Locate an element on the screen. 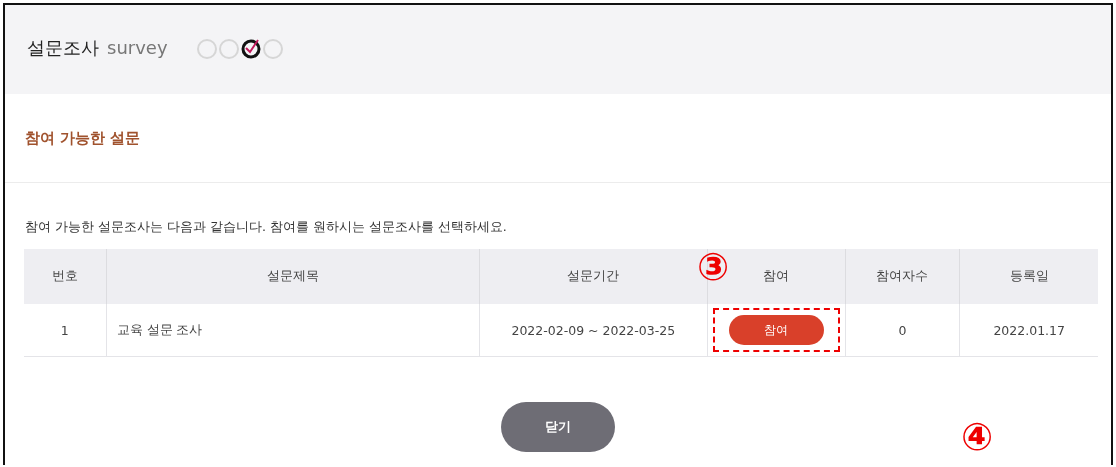 The width and height of the screenshot is (1116, 467). column-header: 등록일 is located at coordinates (1028, 276).